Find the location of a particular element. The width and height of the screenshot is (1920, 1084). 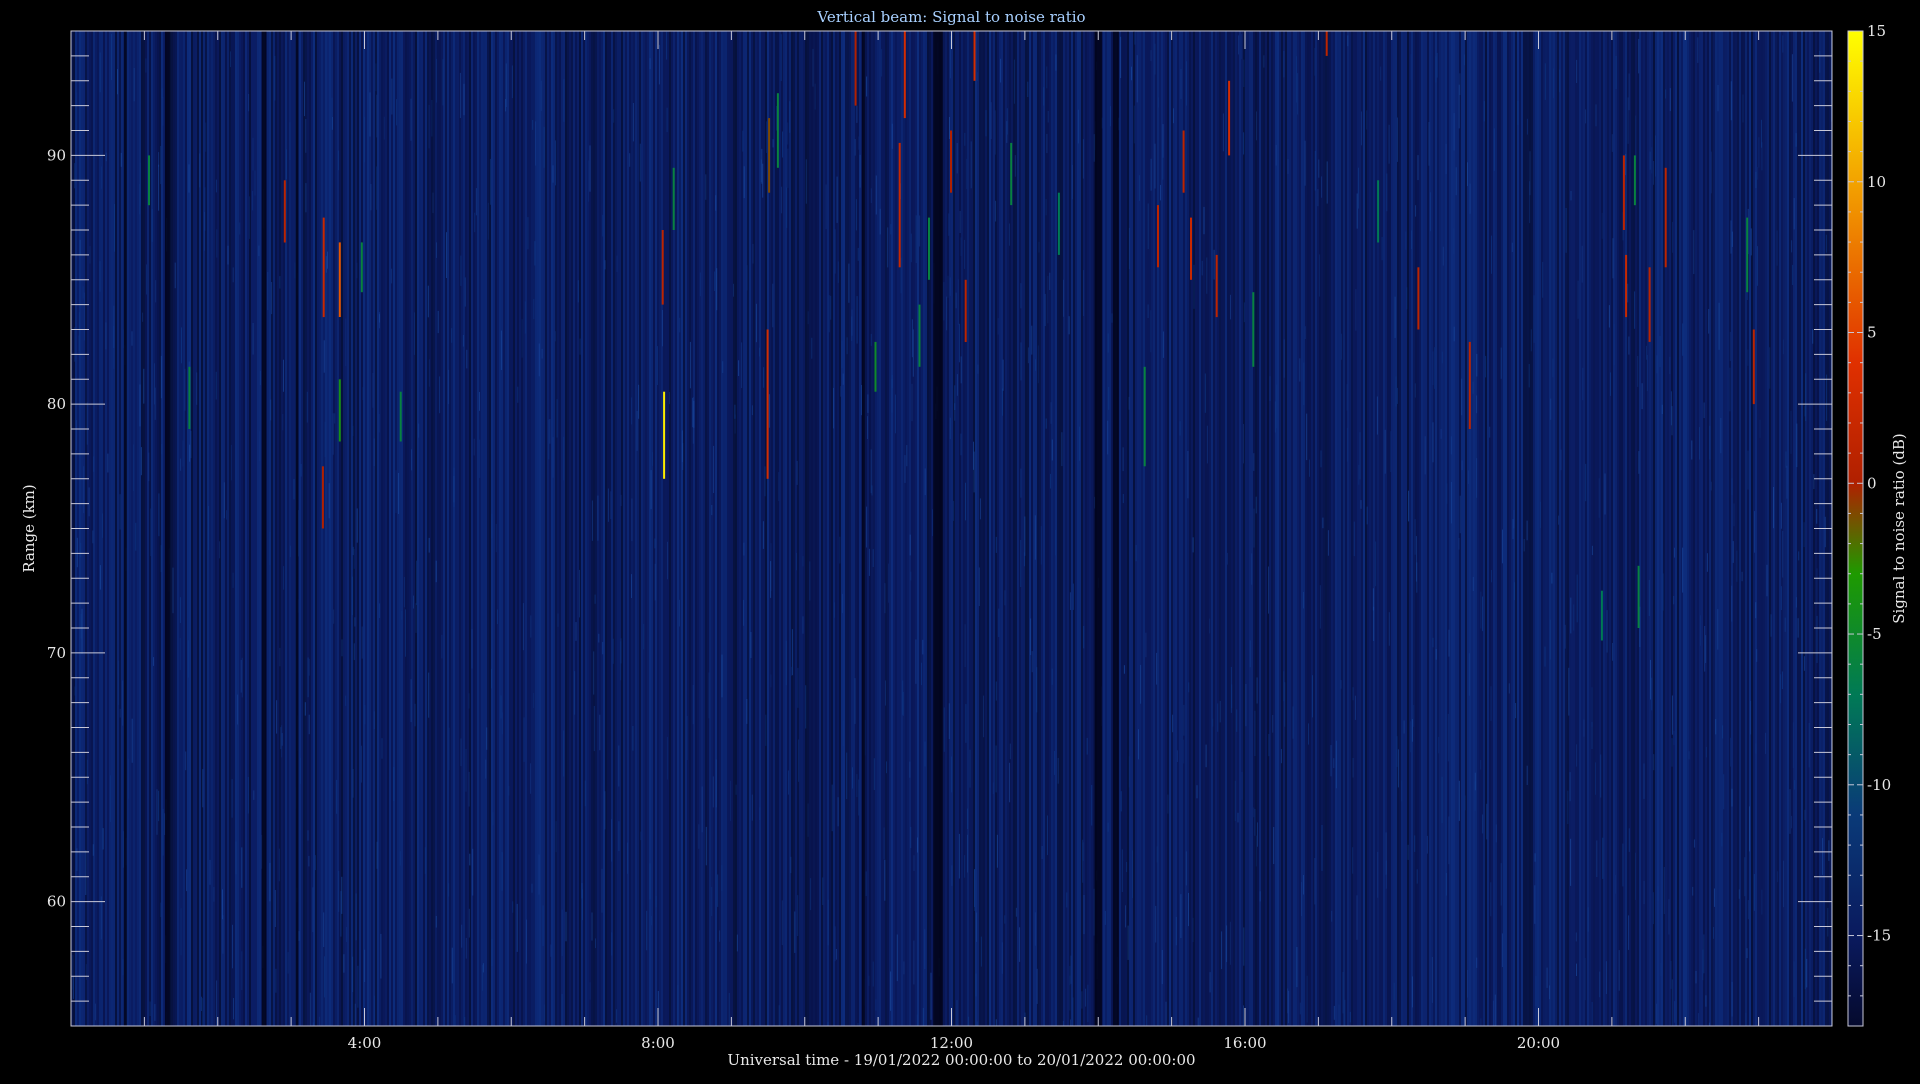

x-tick-label: 8:00 is located at coordinates (658, 1043).